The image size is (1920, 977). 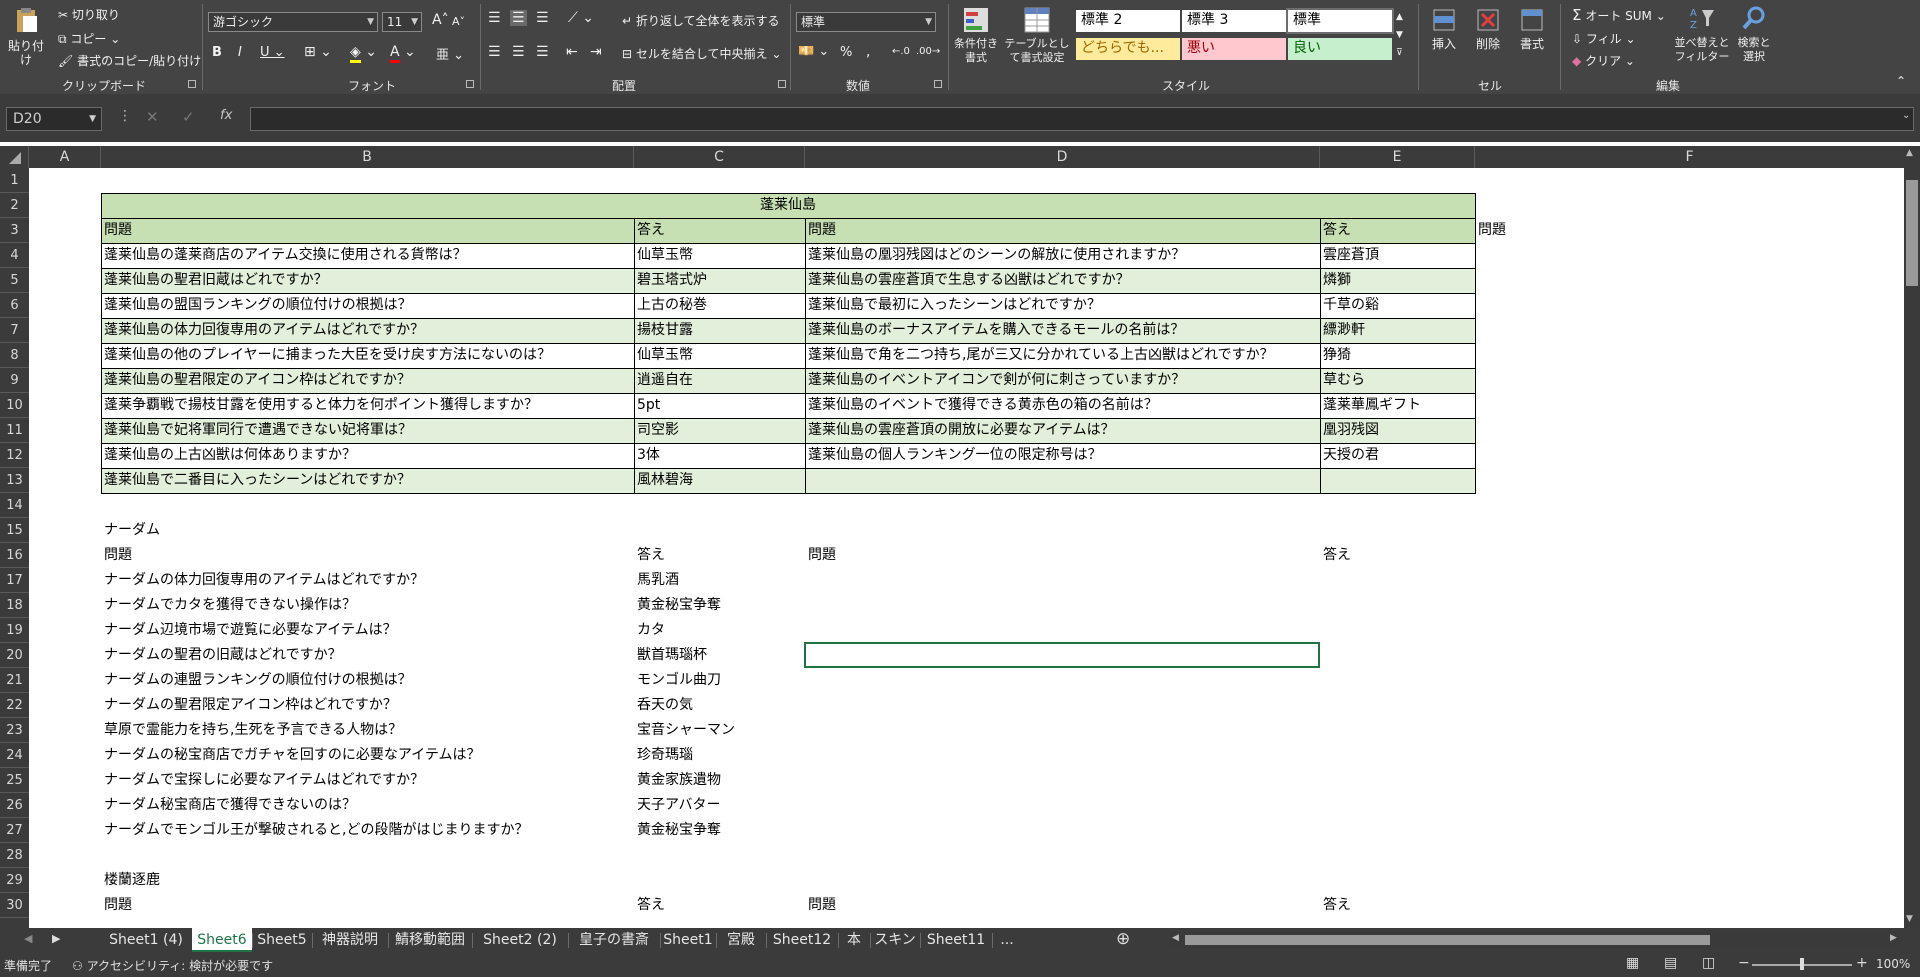 I want to click on answer-cell: 縹渺軒, so click(x=1397, y=330).